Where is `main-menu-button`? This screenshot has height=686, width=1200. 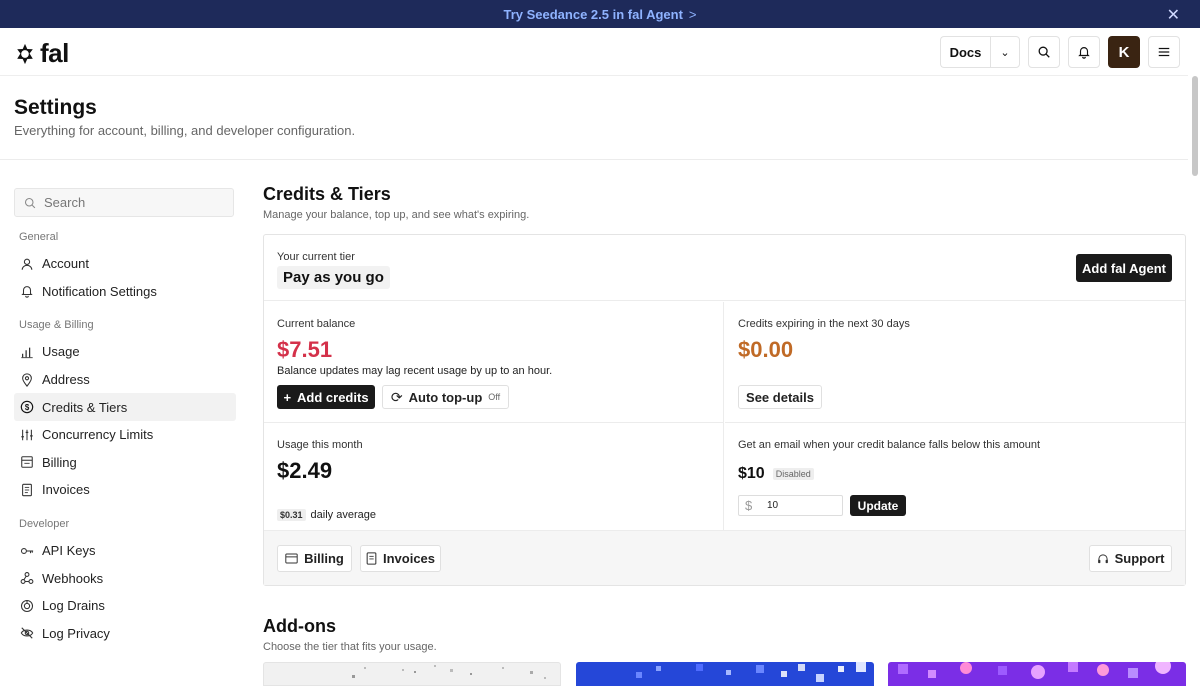
main-menu-button is located at coordinates (1164, 52).